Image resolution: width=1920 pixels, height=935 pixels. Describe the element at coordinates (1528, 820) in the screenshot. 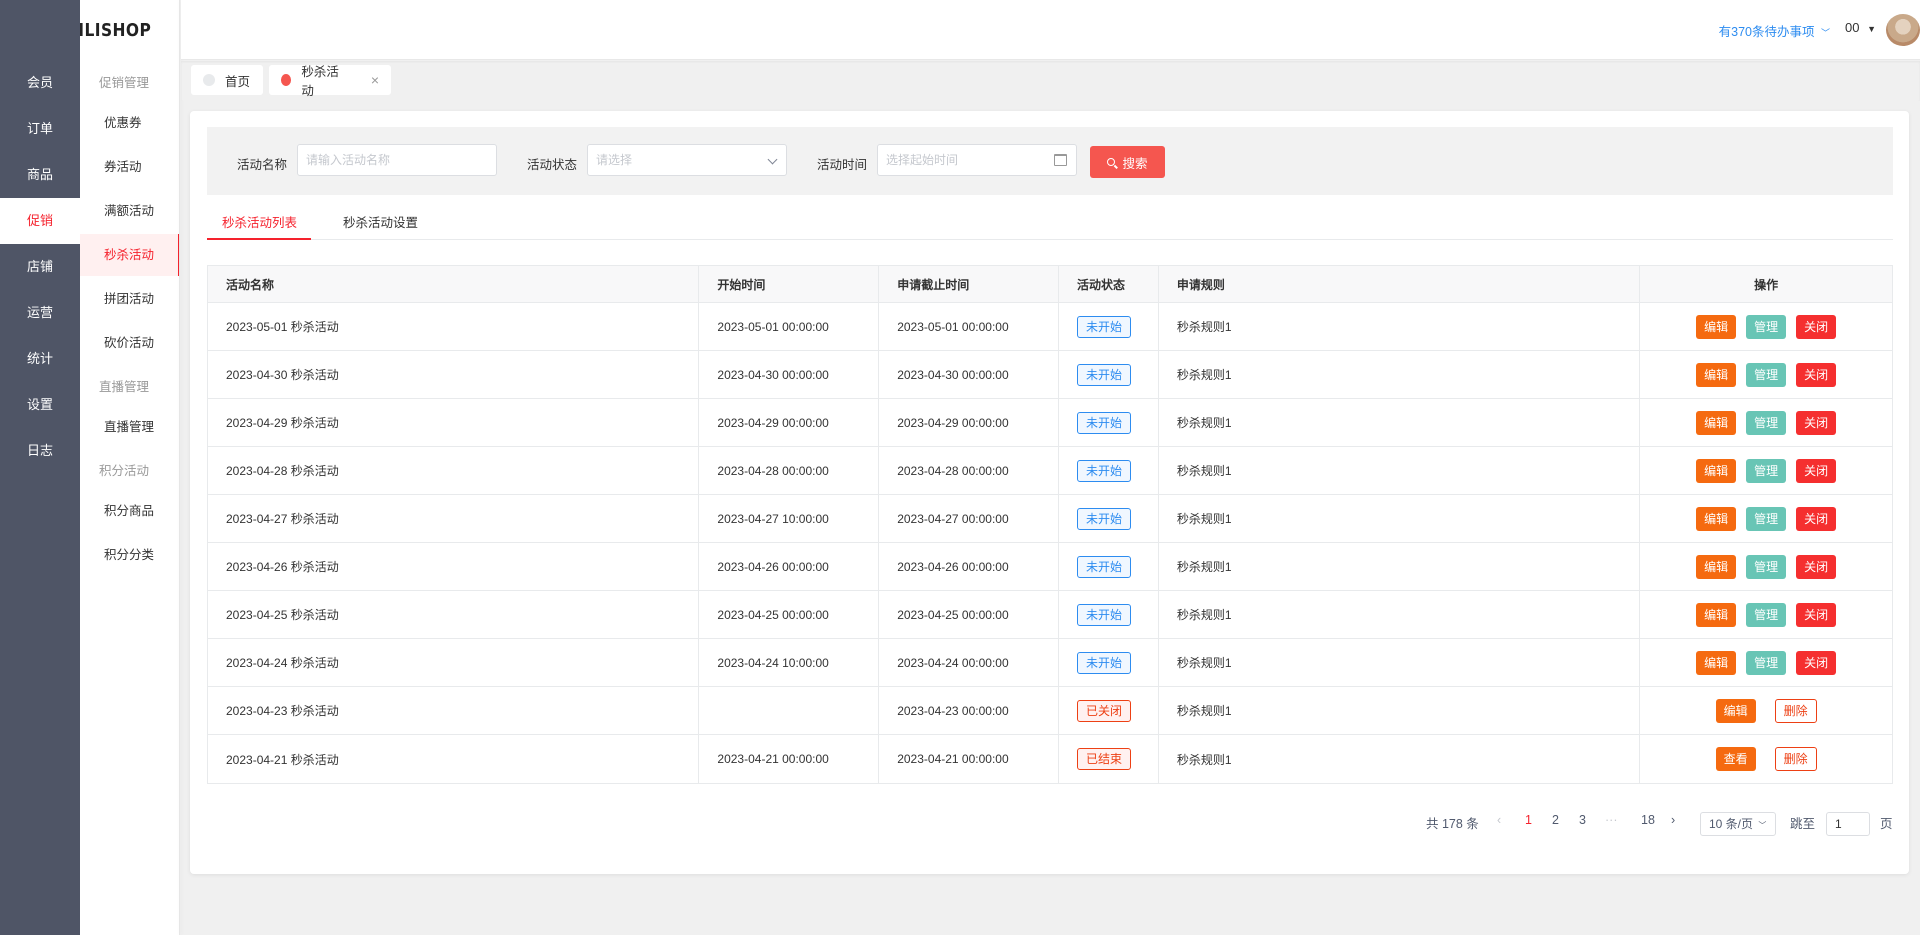

I see `page-1: 1` at that location.